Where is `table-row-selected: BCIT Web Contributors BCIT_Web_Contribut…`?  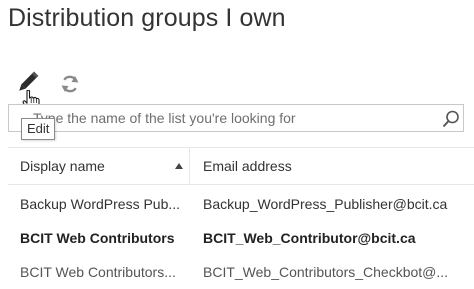 table-row-selected: BCIT Web Contributors BCIT_Web_Contribut… is located at coordinates (241, 238).